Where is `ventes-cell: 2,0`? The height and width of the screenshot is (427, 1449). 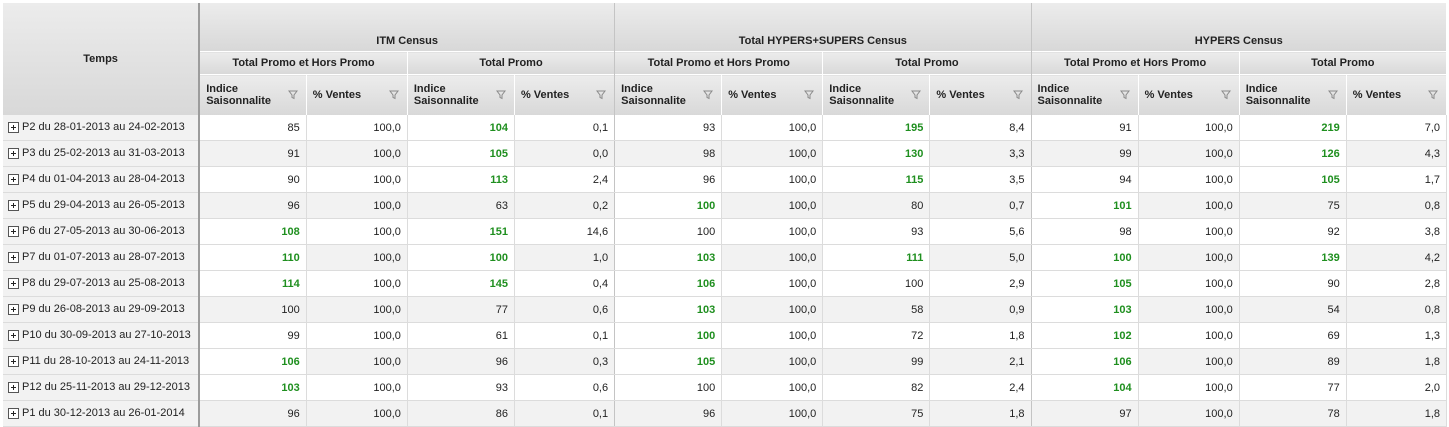
ventes-cell: 2,0 is located at coordinates (1397, 387).